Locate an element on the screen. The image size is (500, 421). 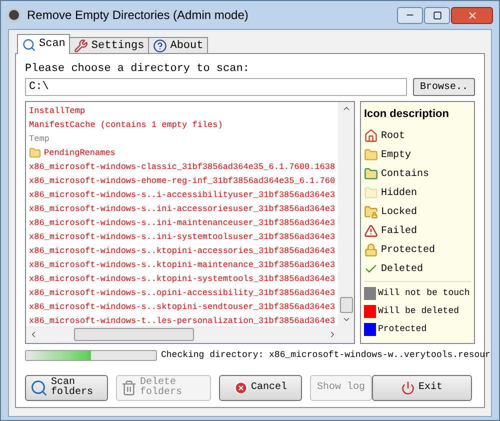
warning-icon is located at coordinates (371, 231).